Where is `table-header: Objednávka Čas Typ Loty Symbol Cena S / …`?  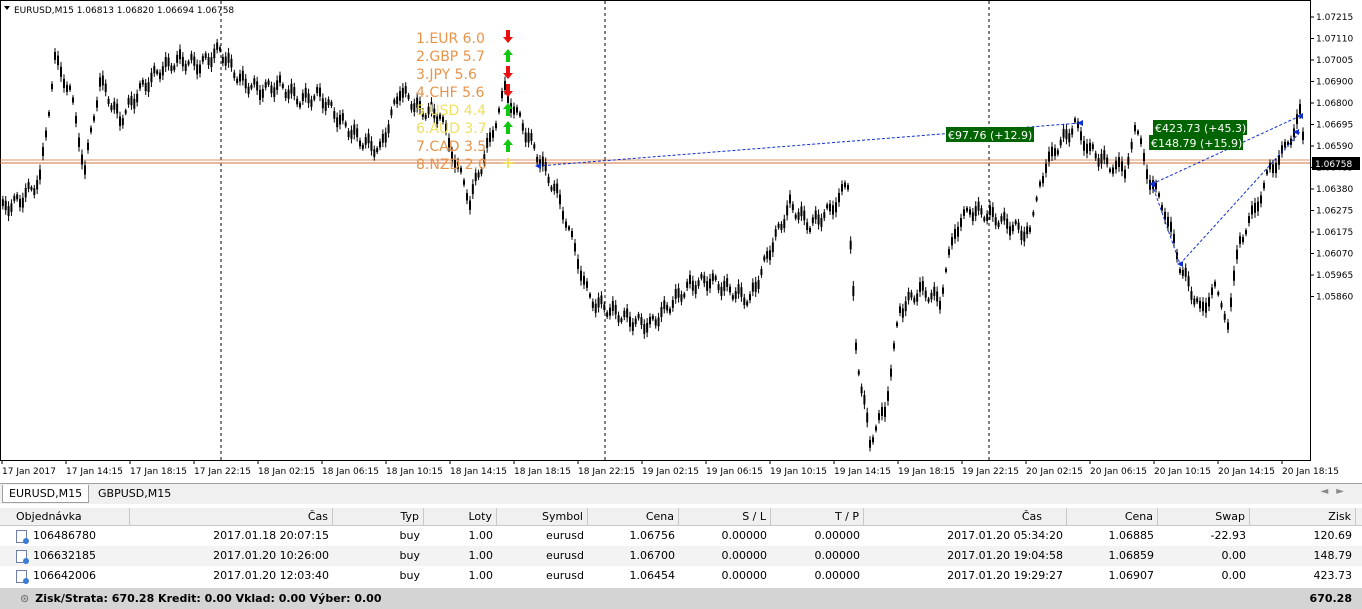 table-header: Objednávka Čas Typ Loty Symbol Cena S / … is located at coordinates (681, 517).